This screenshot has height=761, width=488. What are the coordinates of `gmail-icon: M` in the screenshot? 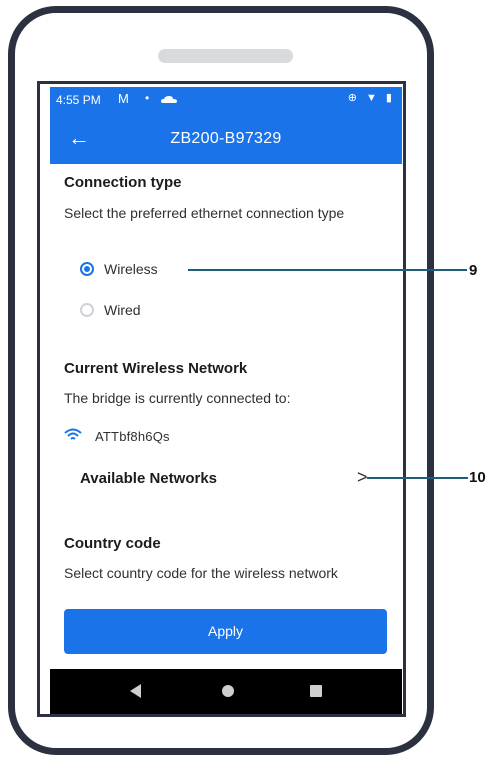 It's located at (123, 98).